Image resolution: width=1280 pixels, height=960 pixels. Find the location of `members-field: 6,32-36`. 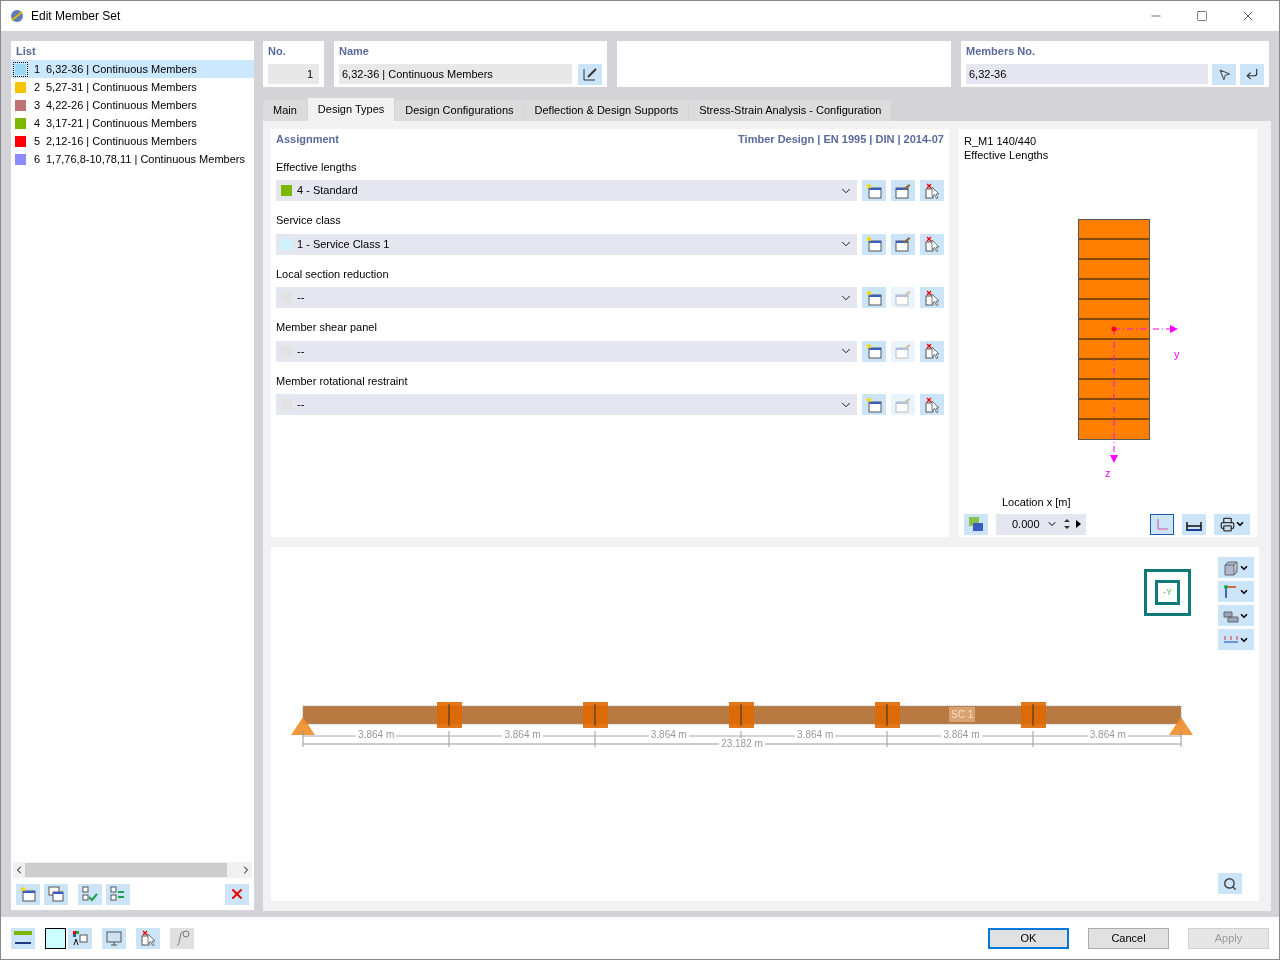

members-field: 6,32-36 is located at coordinates (1087, 73).